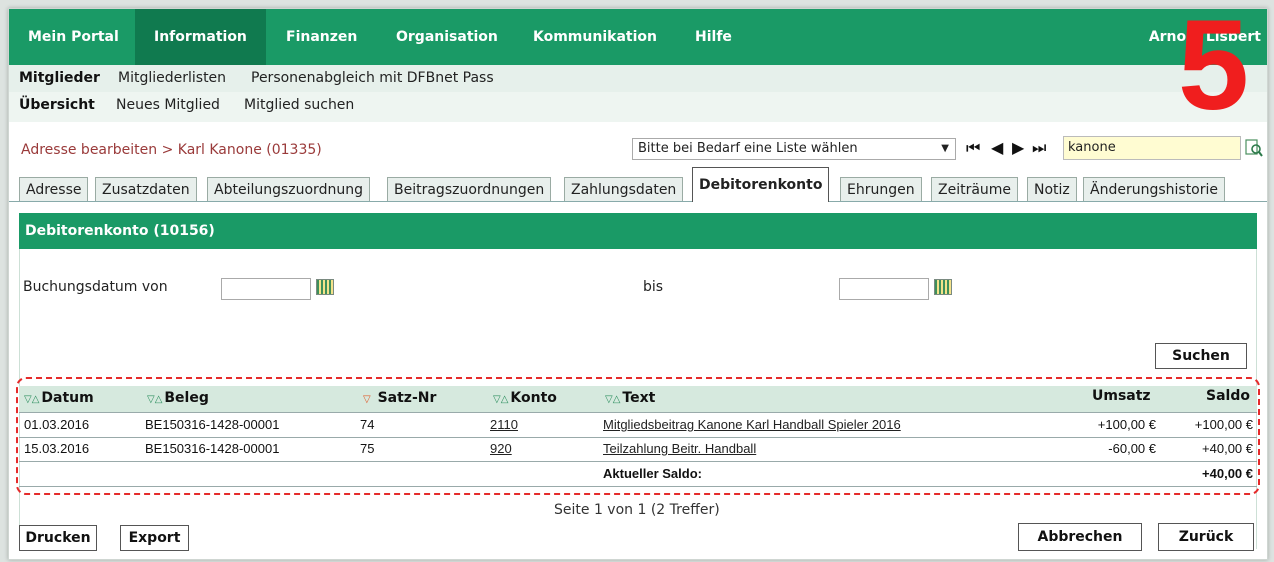  Describe the element at coordinates (637, 510) in the screenshot. I see `pagination-info: Seite 1 von 1 (2 Treffer)` at that location.